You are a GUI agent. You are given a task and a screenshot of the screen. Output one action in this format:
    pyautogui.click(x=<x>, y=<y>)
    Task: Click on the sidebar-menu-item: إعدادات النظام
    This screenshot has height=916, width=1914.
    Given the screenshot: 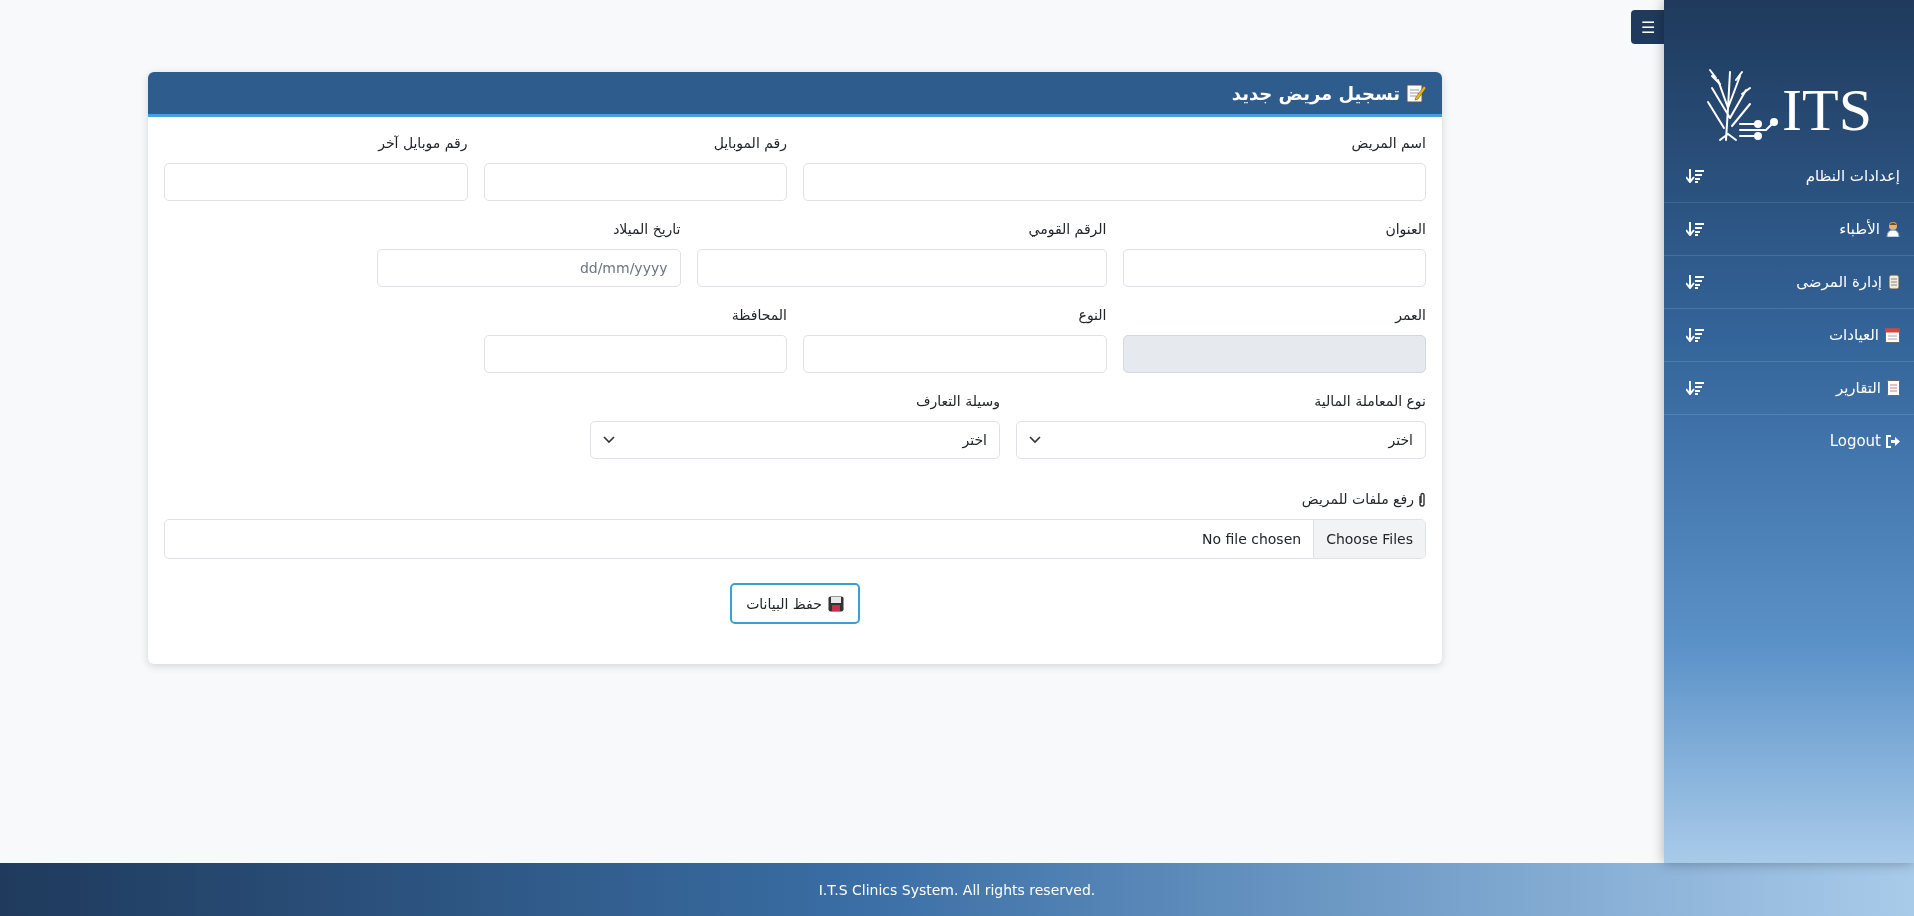 What is the action you would take?
    pyautogui.click(x=1789, y=176)
    